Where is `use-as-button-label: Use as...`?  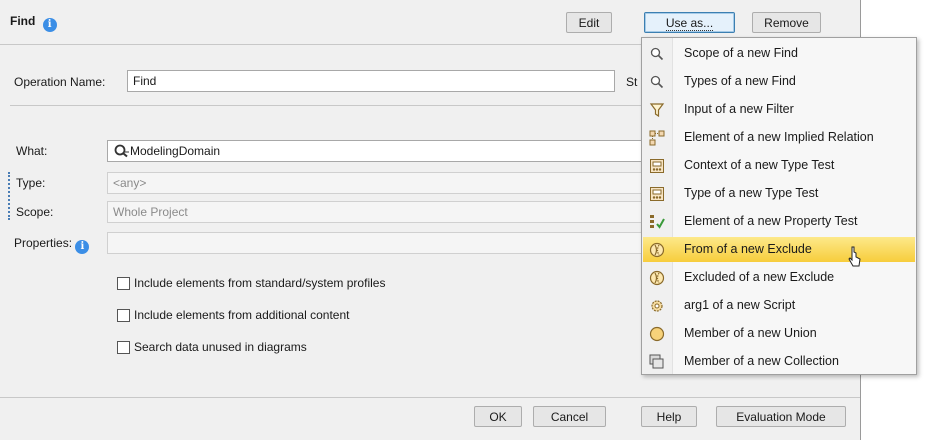
use-as-button-label: Use as... is located at coordinates (689, 23).